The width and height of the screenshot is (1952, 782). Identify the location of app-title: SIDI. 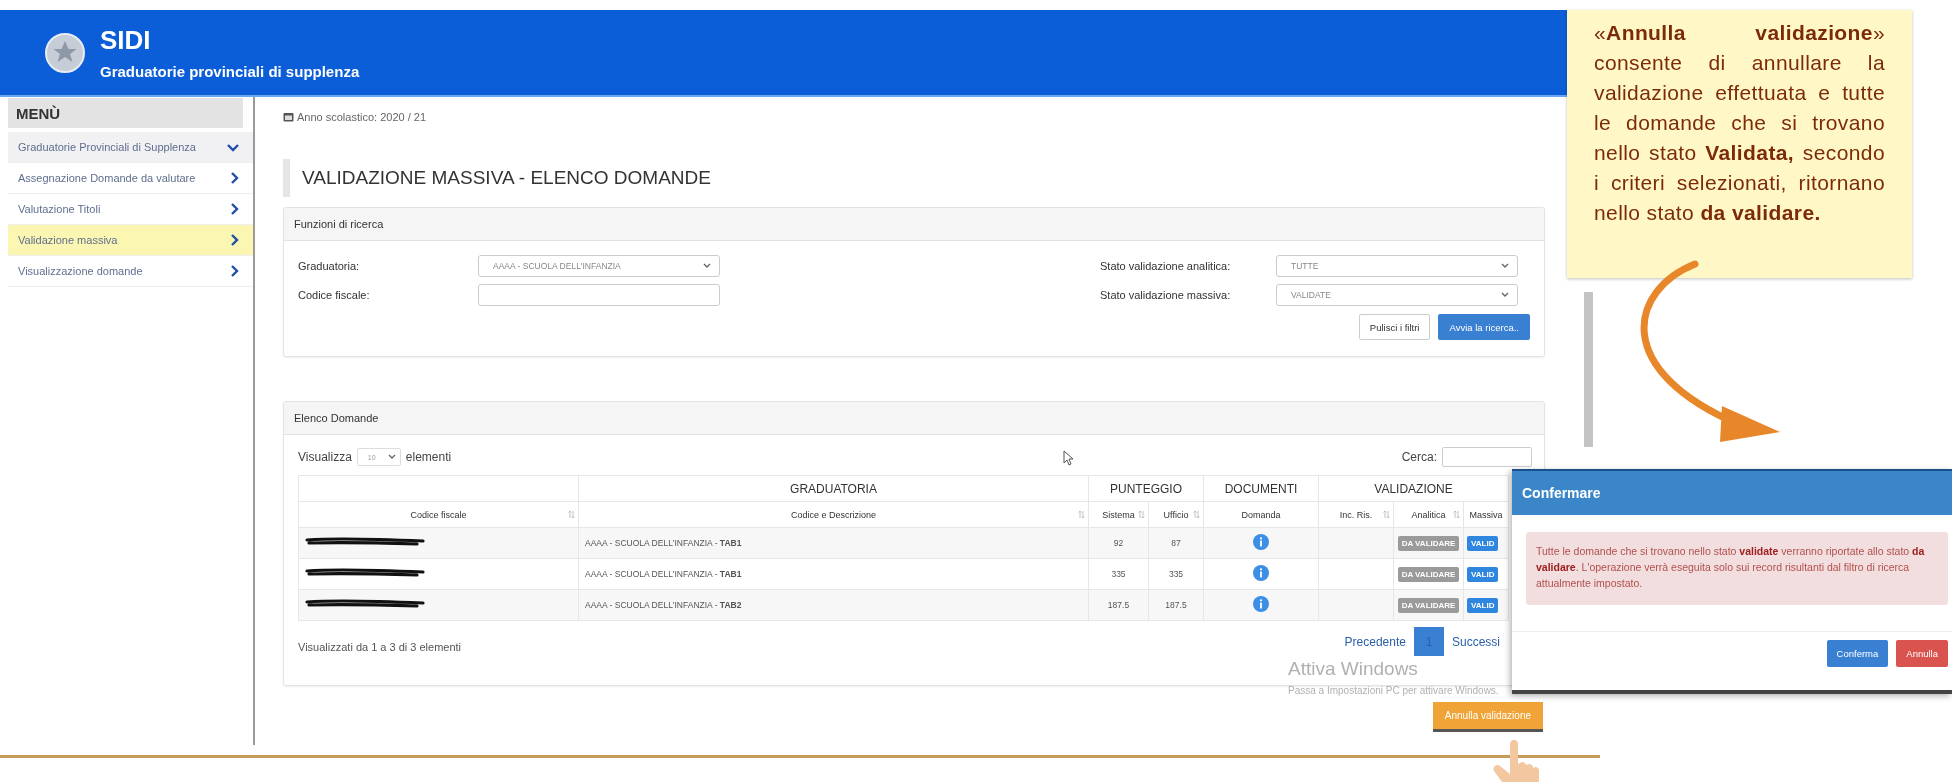
(126, 40).